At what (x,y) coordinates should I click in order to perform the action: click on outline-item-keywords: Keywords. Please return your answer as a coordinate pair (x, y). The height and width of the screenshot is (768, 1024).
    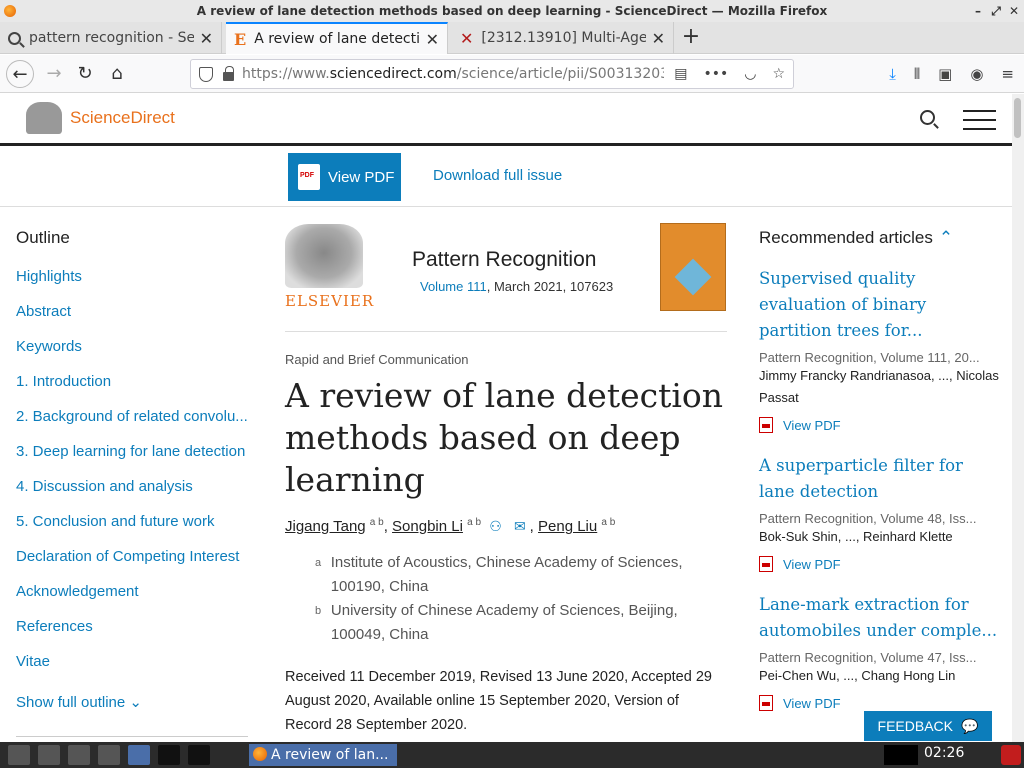
    Looking at the image, I should click on (136, 355).